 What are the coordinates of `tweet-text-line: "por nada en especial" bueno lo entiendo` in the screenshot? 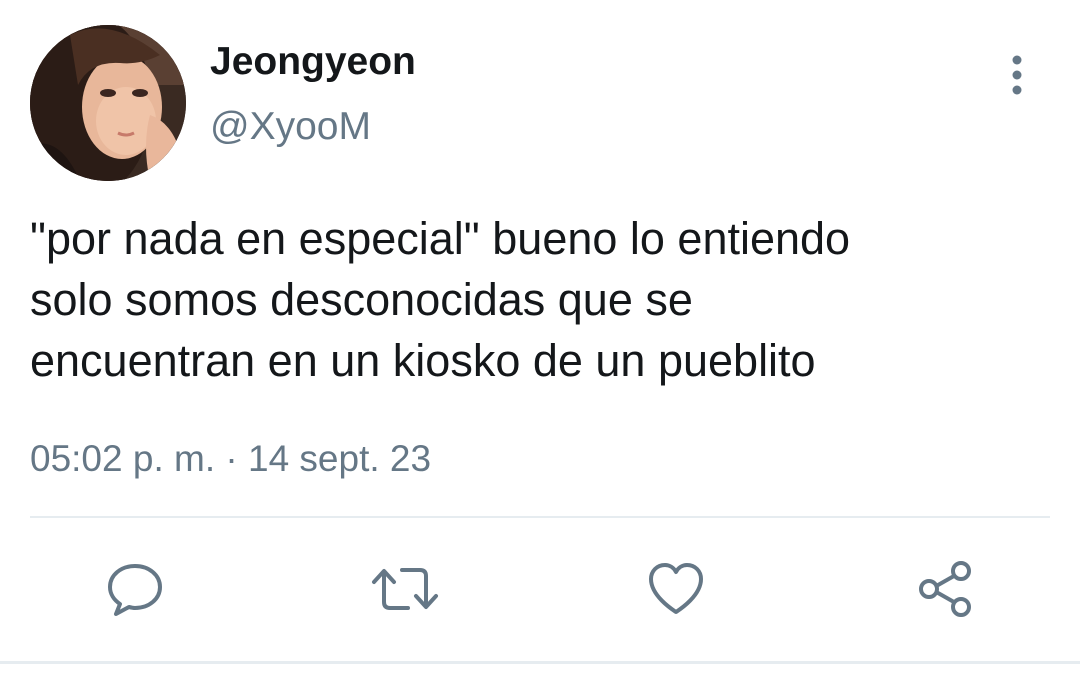 It's located at (440, 238).